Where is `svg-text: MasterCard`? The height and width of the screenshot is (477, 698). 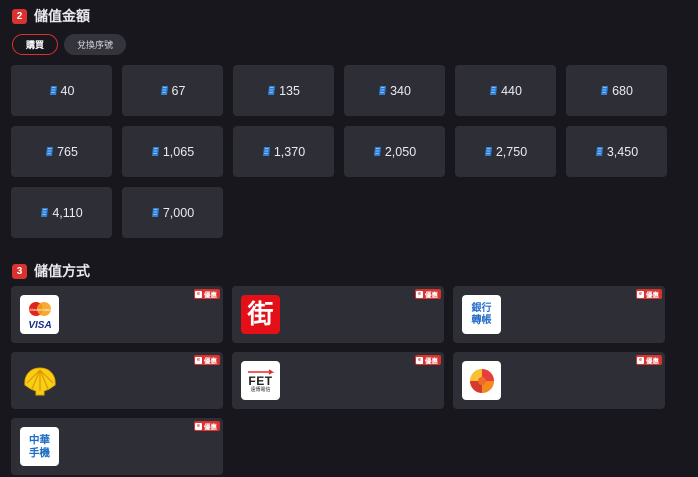
svg-text: MasterCard is located at coordinates (39, 309).